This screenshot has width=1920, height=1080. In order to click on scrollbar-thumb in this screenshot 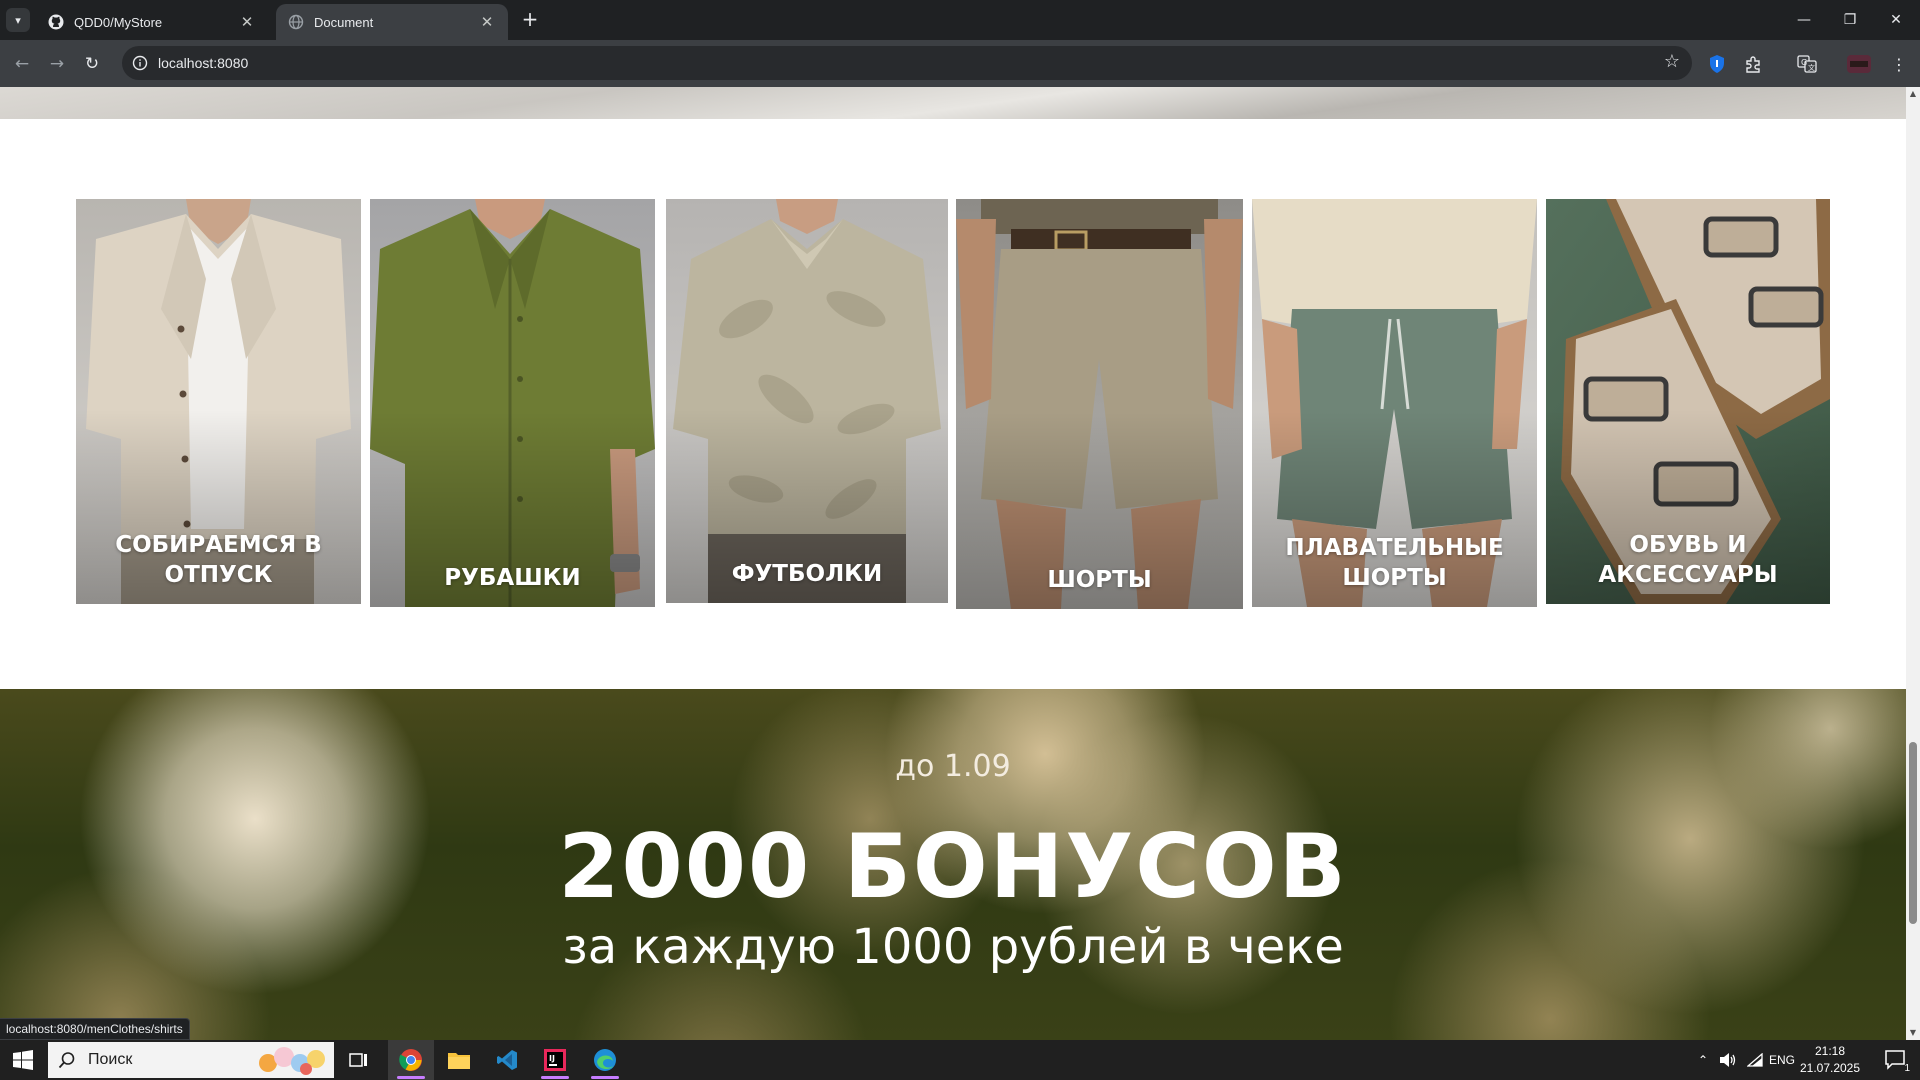, I will do `click(1913, 833)`.